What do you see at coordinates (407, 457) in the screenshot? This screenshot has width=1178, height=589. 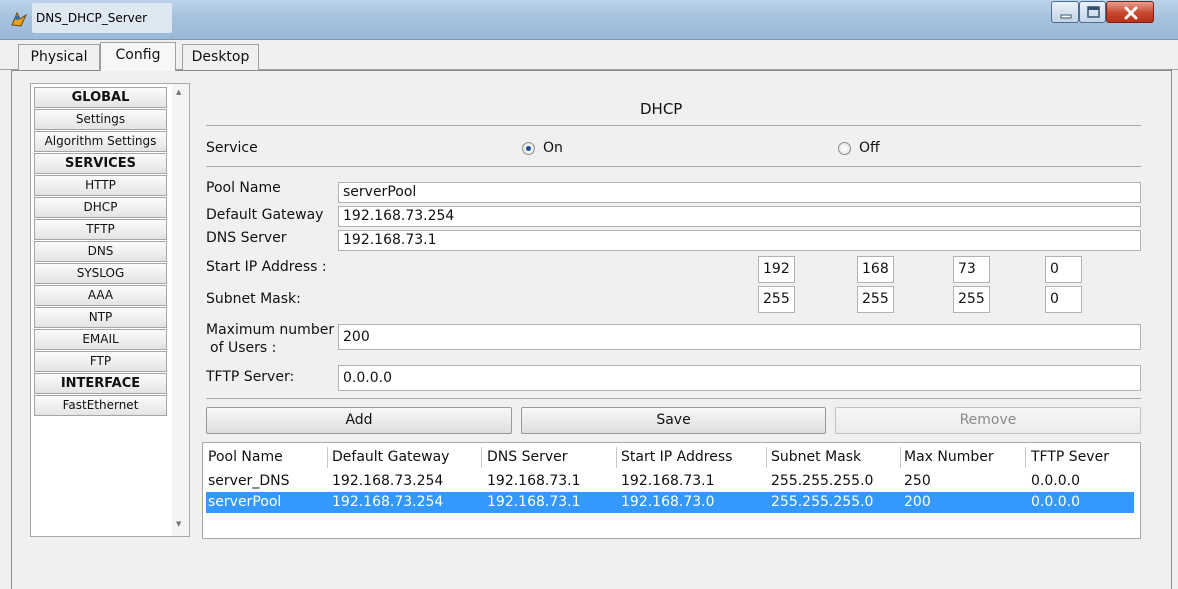 I see `column-header: Default Gateway` at bounding box center [407, 457].